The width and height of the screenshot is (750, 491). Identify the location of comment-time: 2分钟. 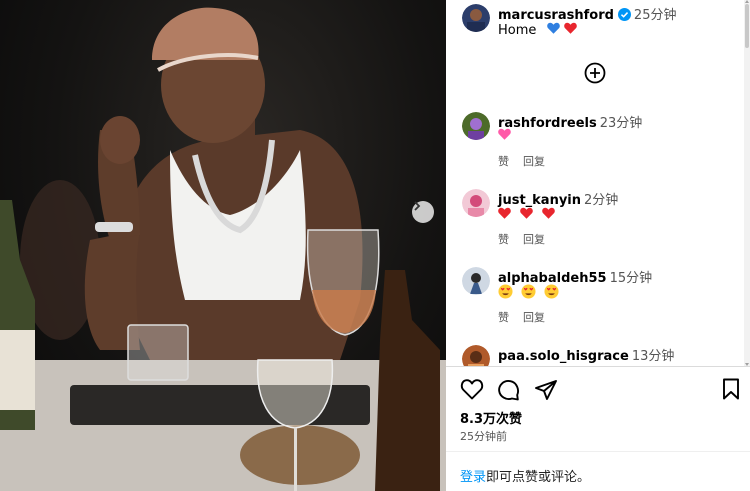
(601, 200).